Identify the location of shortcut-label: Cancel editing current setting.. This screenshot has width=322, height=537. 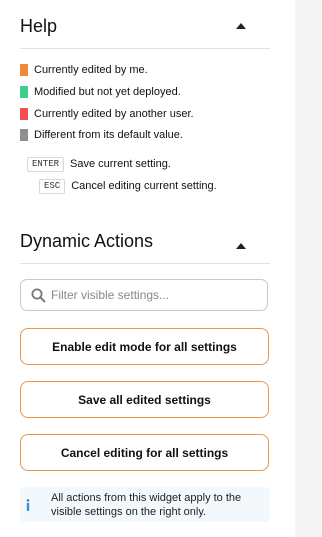
(144, 186).